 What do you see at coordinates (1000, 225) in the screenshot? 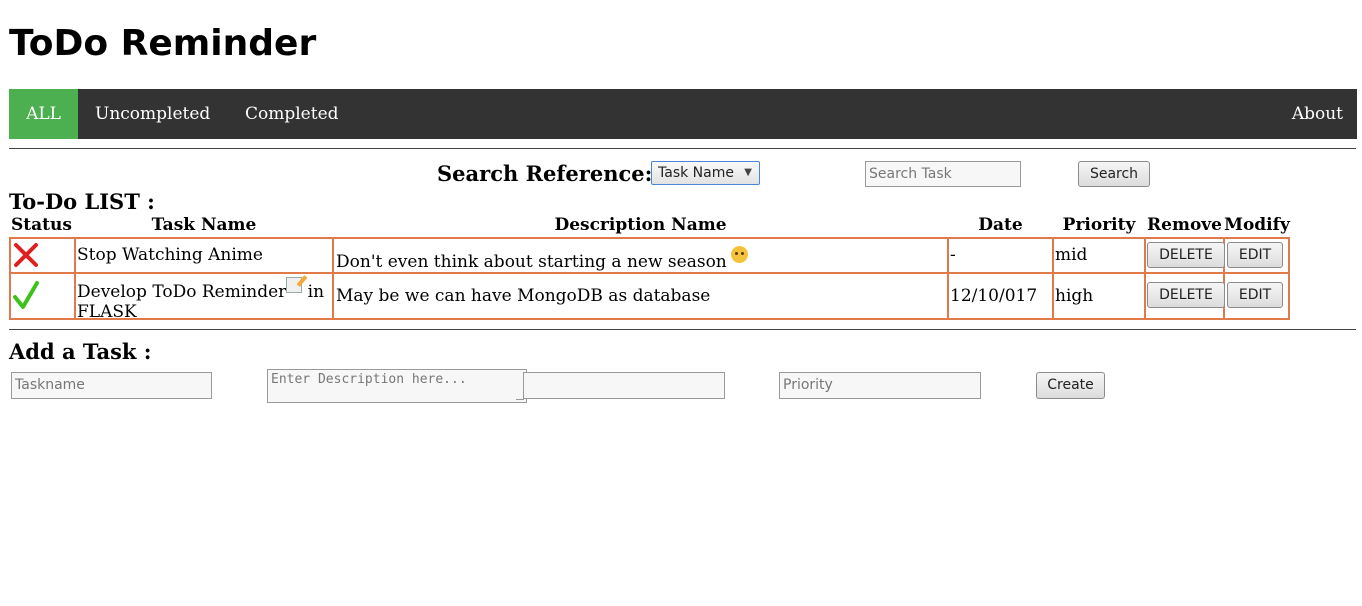
I see `column-header-date: Date` at bounding box center [1000, 225].